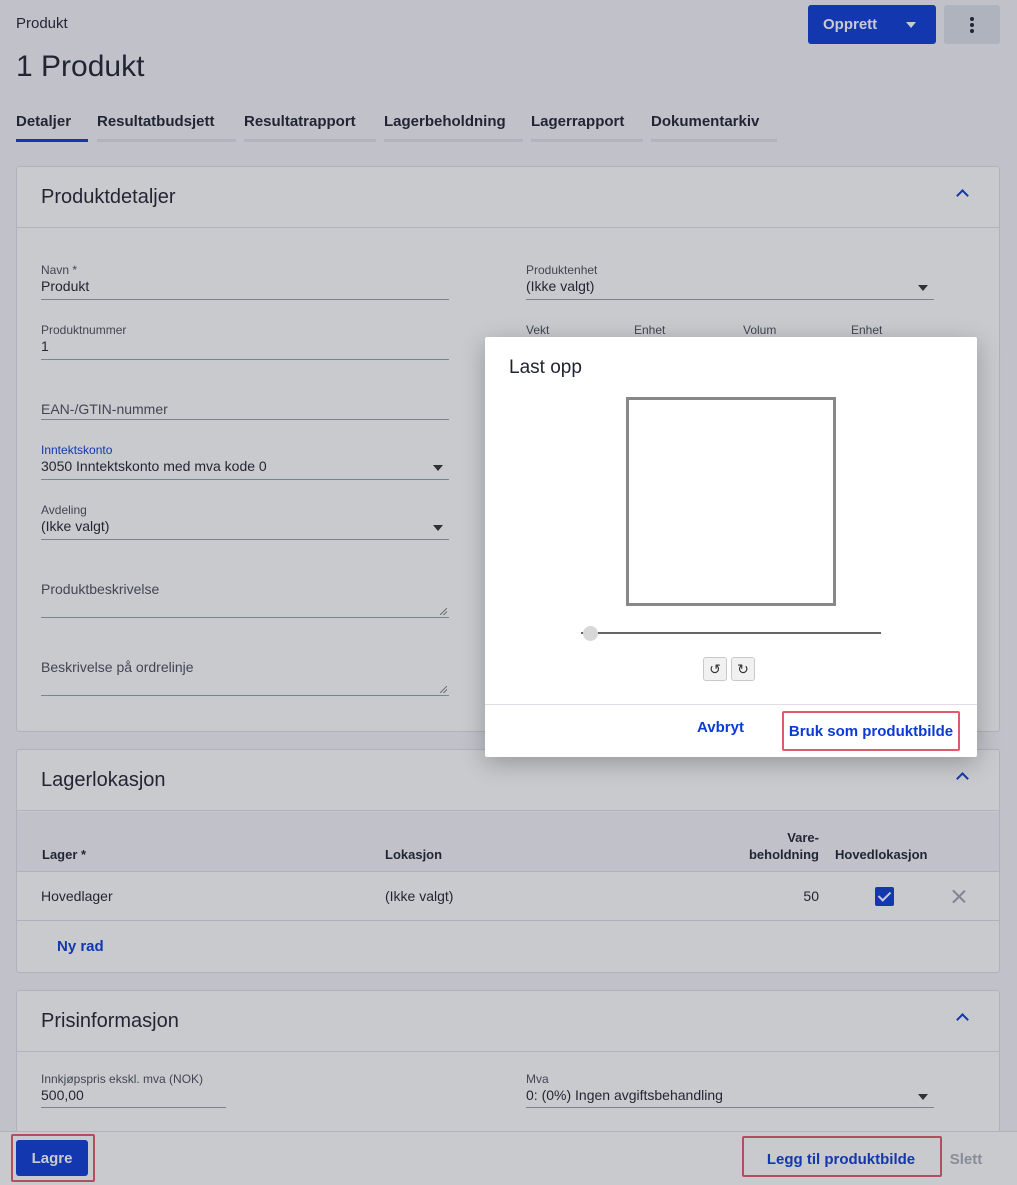 The image size is (1017, 1185). What do you see at coordinates (743, 669) in the screenshot?
I see `rotate-right-icon: ↻` at bounding box center [743, 669].